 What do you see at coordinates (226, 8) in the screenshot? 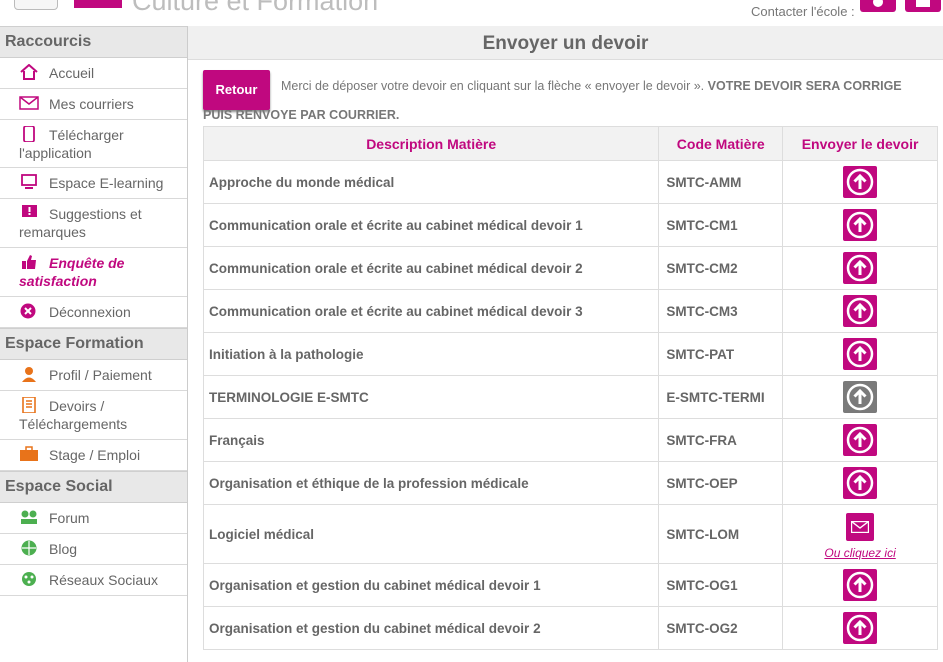
I see `brand-logo: Culture et Formation` at bounding box center [226, 8].